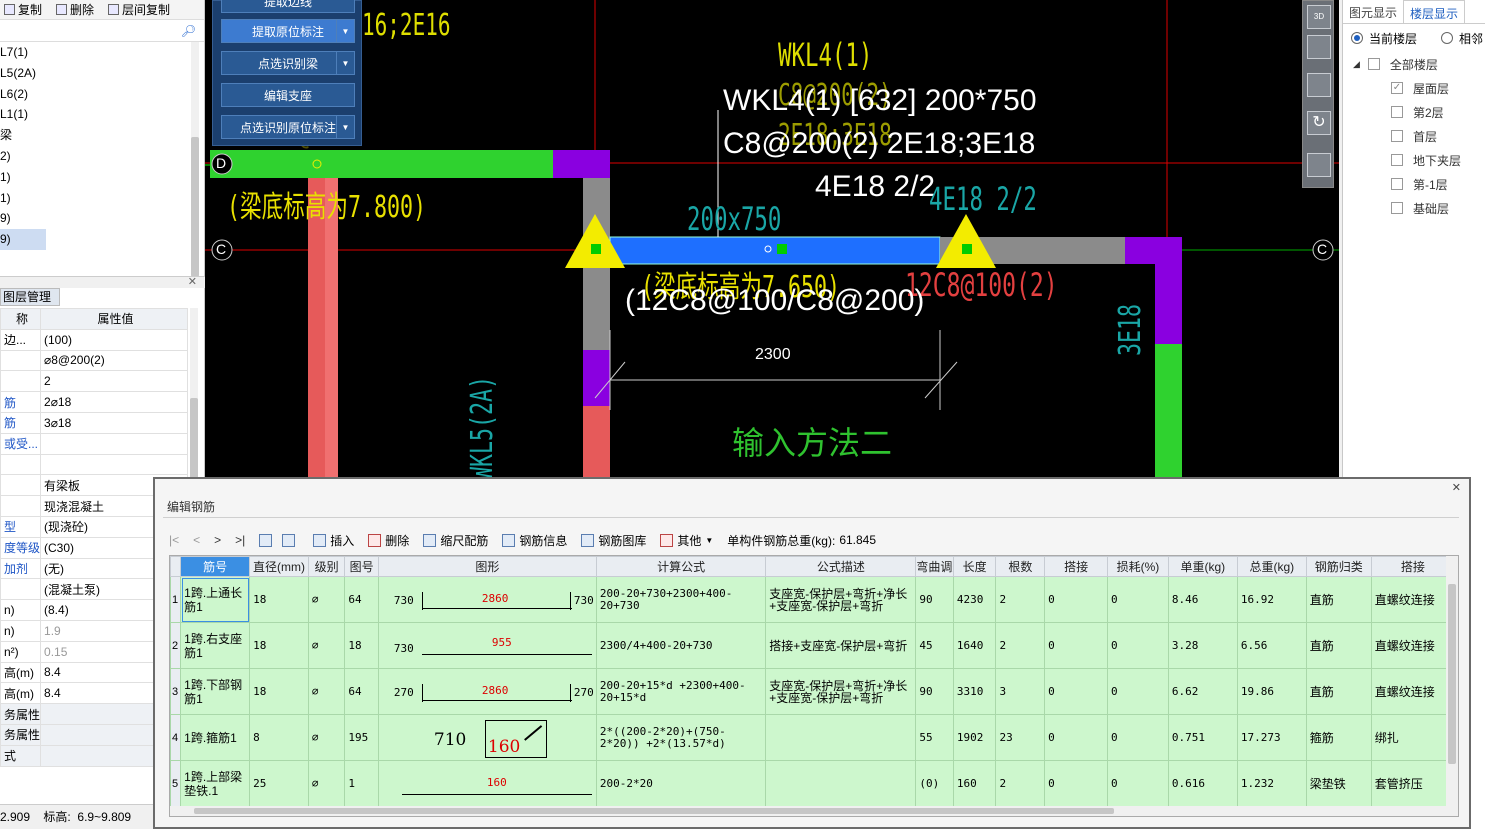 This screenshot has width=1485, height=829. Describe the element at coordinates (1202, 566) in the screenshot. I see `column-header: 单重(kg)` at that location.